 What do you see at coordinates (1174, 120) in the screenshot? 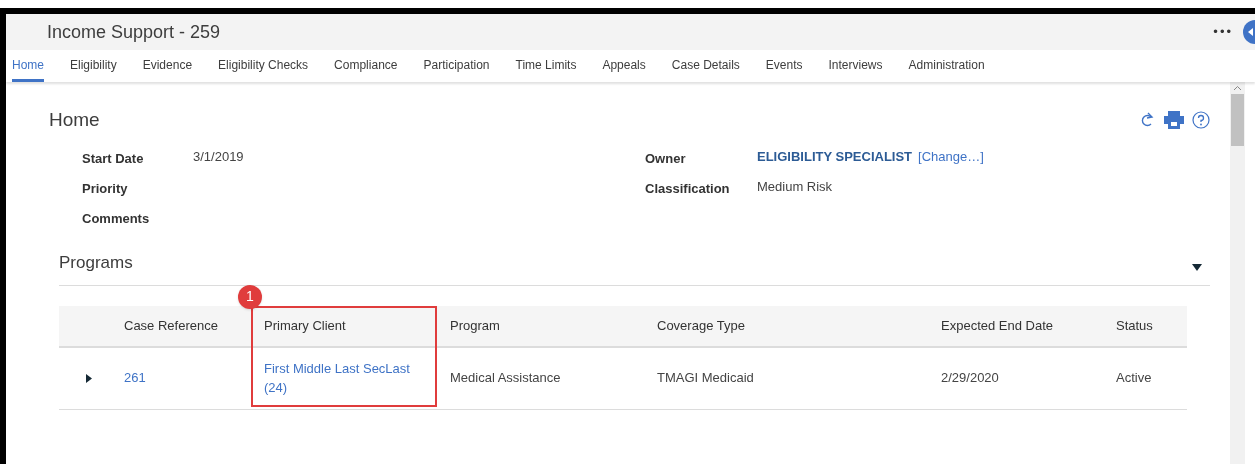
I see `print-icon` at bounding box center [1174, 120].